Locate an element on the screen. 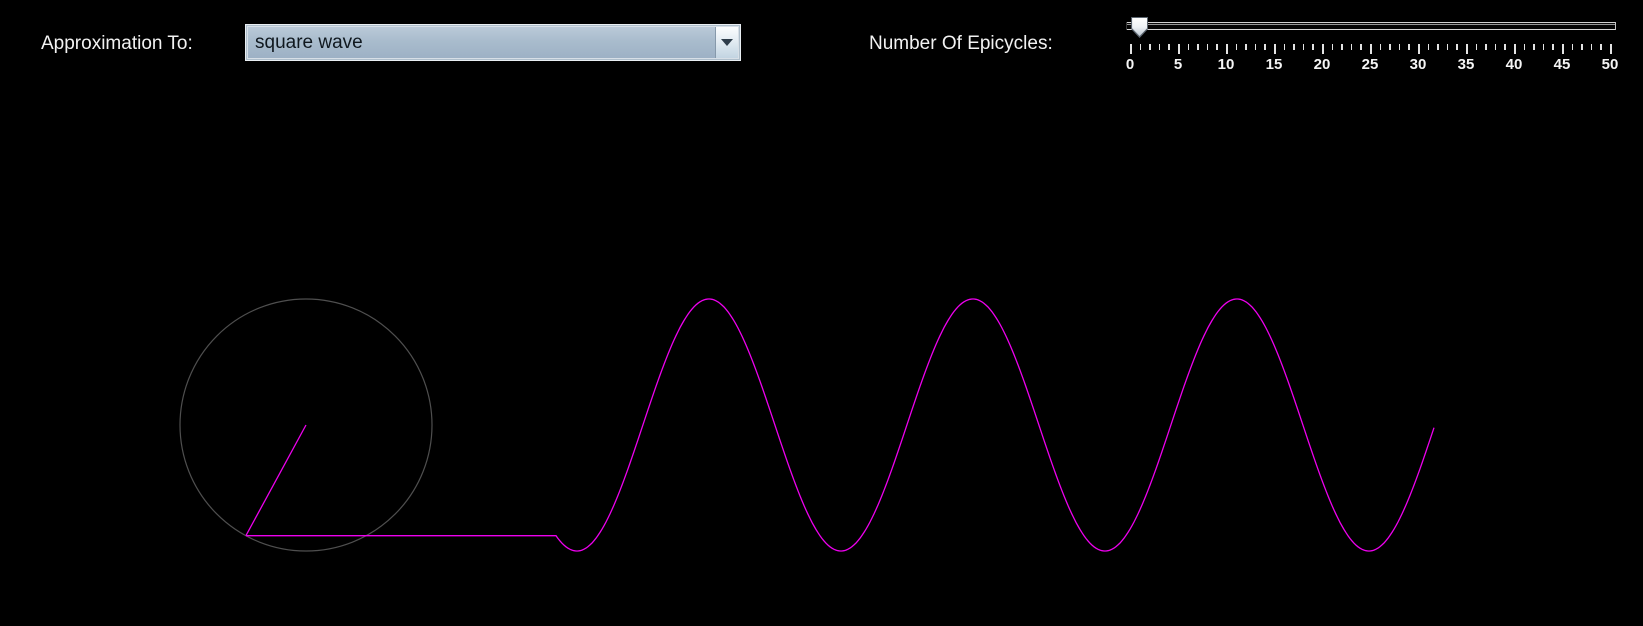 The height and width of the screenshot is (626, 1643). epicycle-radius-line is located at coordinates (276, 480).